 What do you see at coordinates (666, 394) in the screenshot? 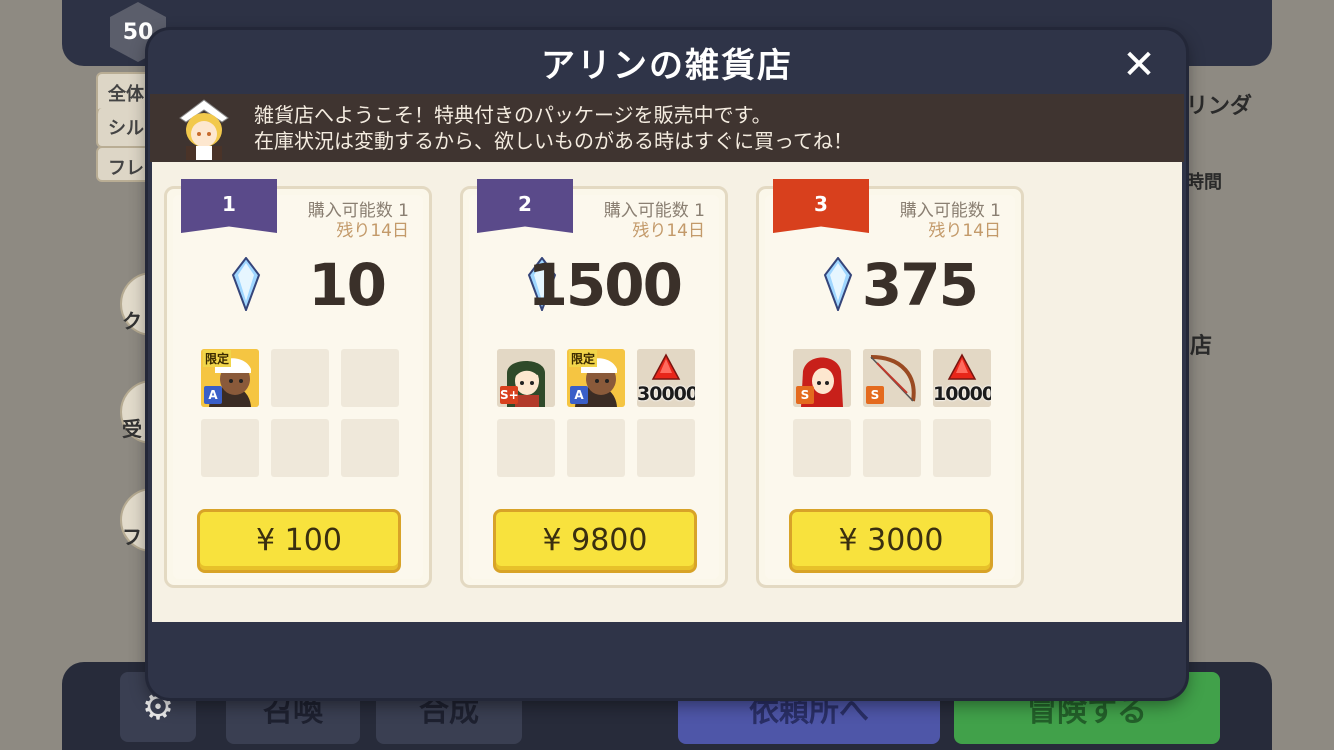
I see `item-amount: 30000` at bounding box center [666, 394].